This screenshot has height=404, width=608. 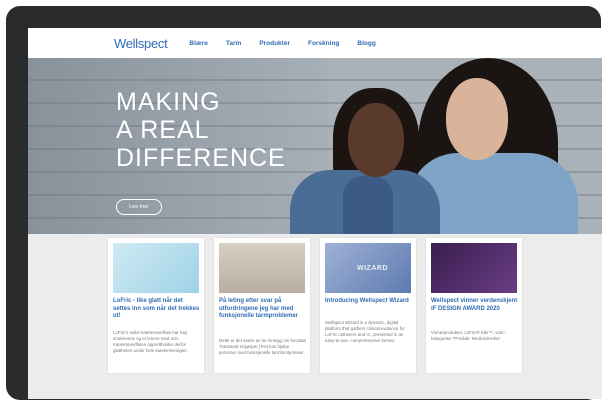 I want to click on card-image-wizard: WIZARD, so click(x=368, y=268).